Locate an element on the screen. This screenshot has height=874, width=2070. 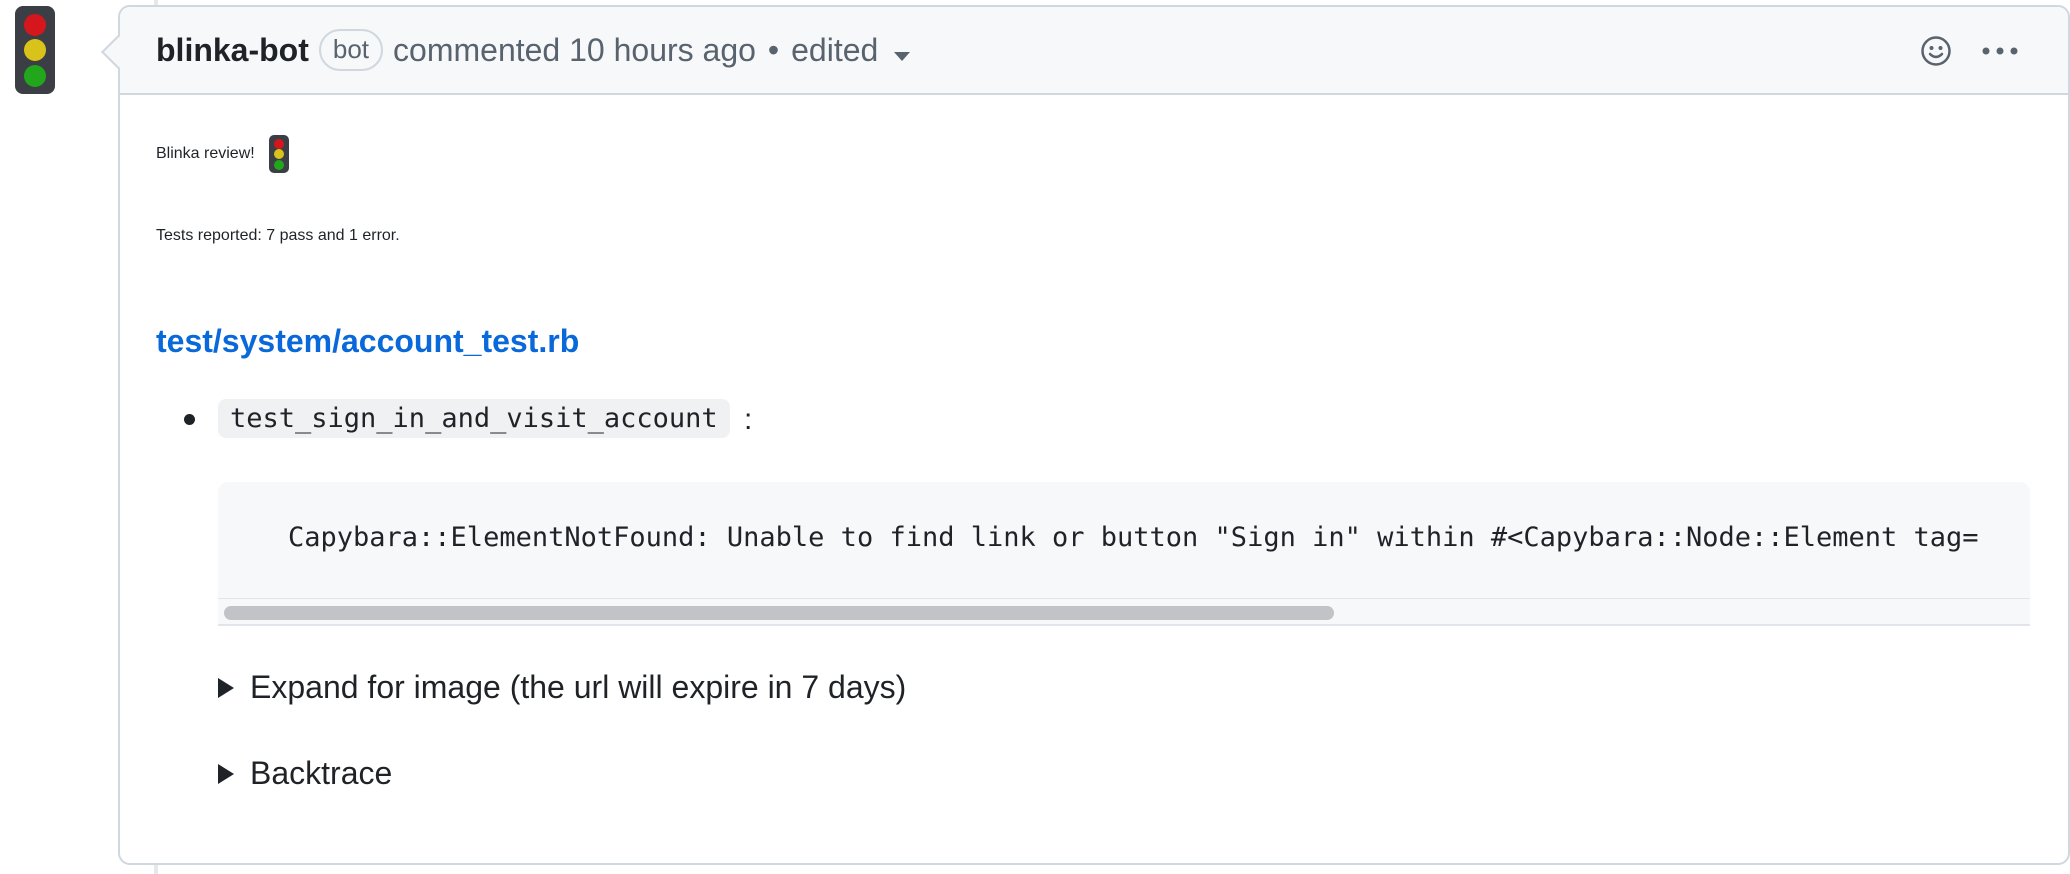
edited-dropdown: edited is located at coordinates (851, 50).